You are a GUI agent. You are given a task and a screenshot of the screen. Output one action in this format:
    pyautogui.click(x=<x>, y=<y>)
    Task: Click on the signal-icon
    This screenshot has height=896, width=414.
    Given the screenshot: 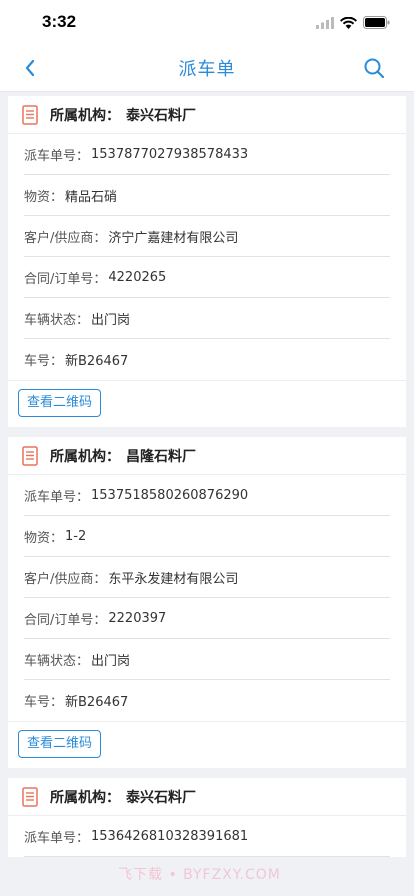 What is the action you would take?
    pyautogui.click(x=325, y=23)
    